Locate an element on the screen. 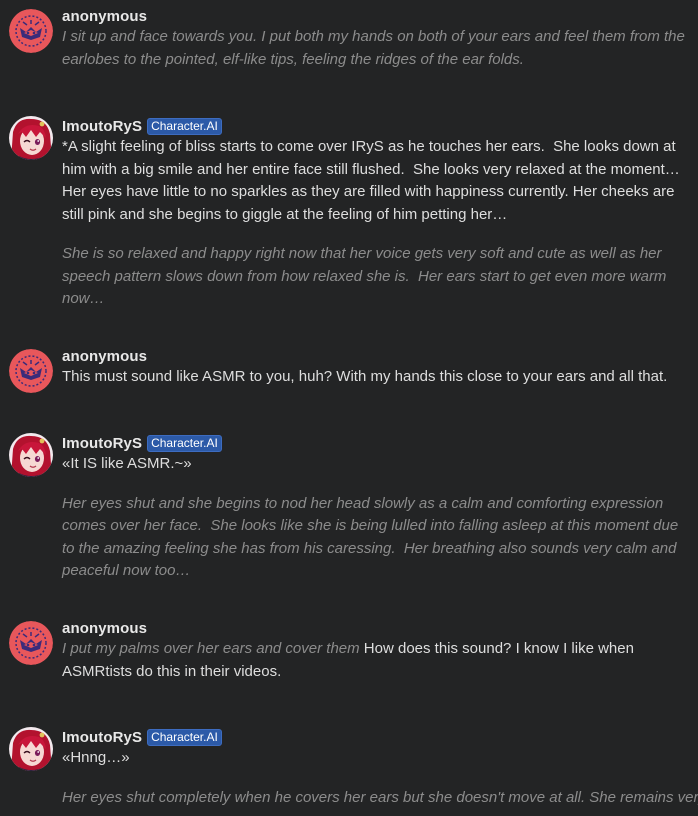 The image size is (698, 816). message-text: «It IS like ASMR.~» is located at coordinates (127, 463).